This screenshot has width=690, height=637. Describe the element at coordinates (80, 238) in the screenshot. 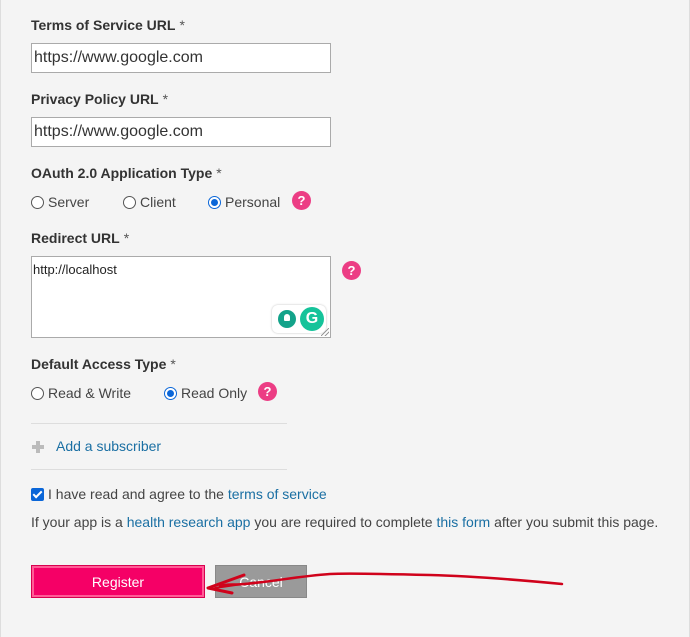

I see `redirect-url-label: Redirect URL *` at that location.